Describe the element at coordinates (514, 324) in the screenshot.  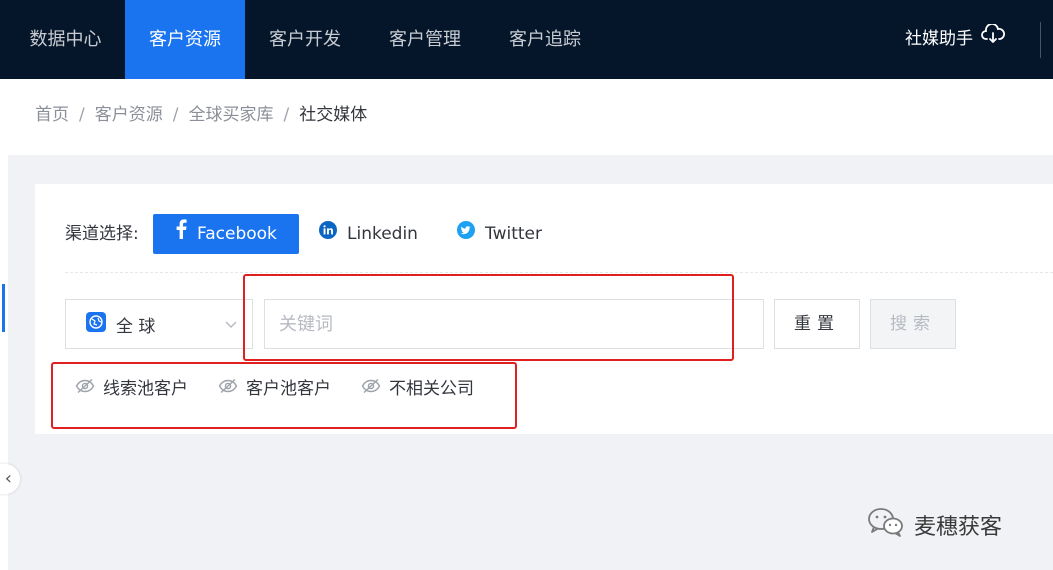
I see `keyword-search-input` at that location.